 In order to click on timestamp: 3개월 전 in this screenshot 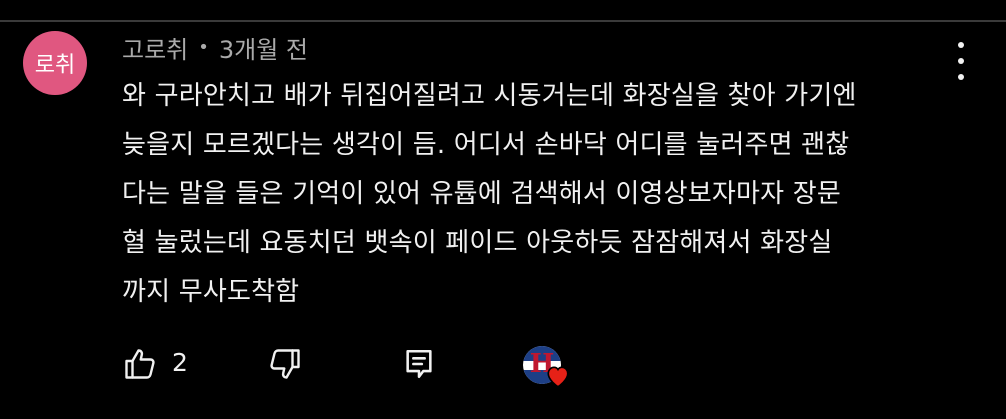, I will do `click(263, 47)`.